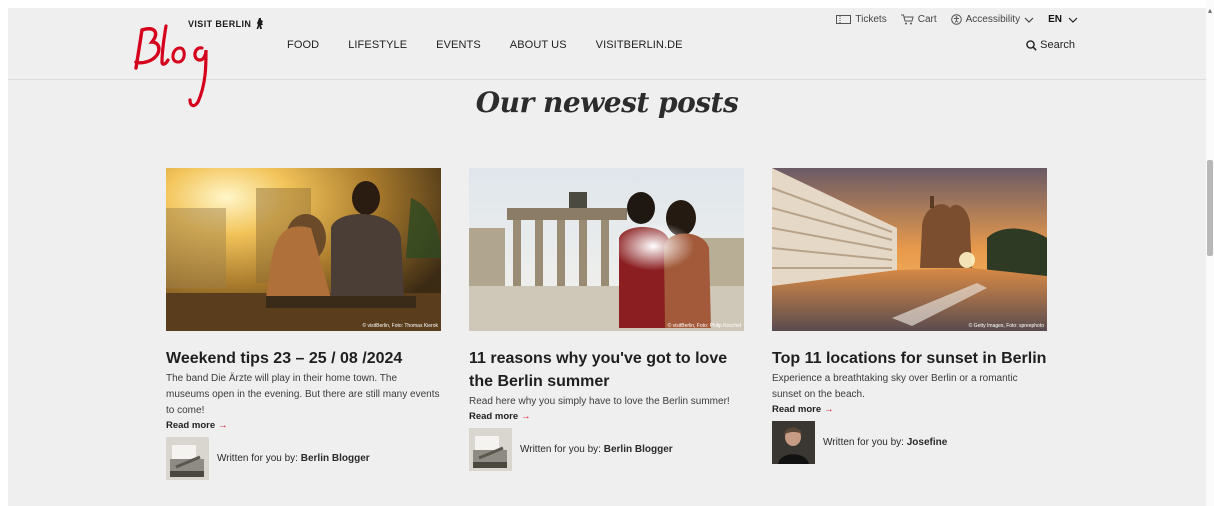 The height and width of the screenshot is (506, 1214). Describe the element at coordinates (909, 249) in the screenshot. I see `spree-sunset-photo: © Getty Images, Foto: spreephoto` at that location.